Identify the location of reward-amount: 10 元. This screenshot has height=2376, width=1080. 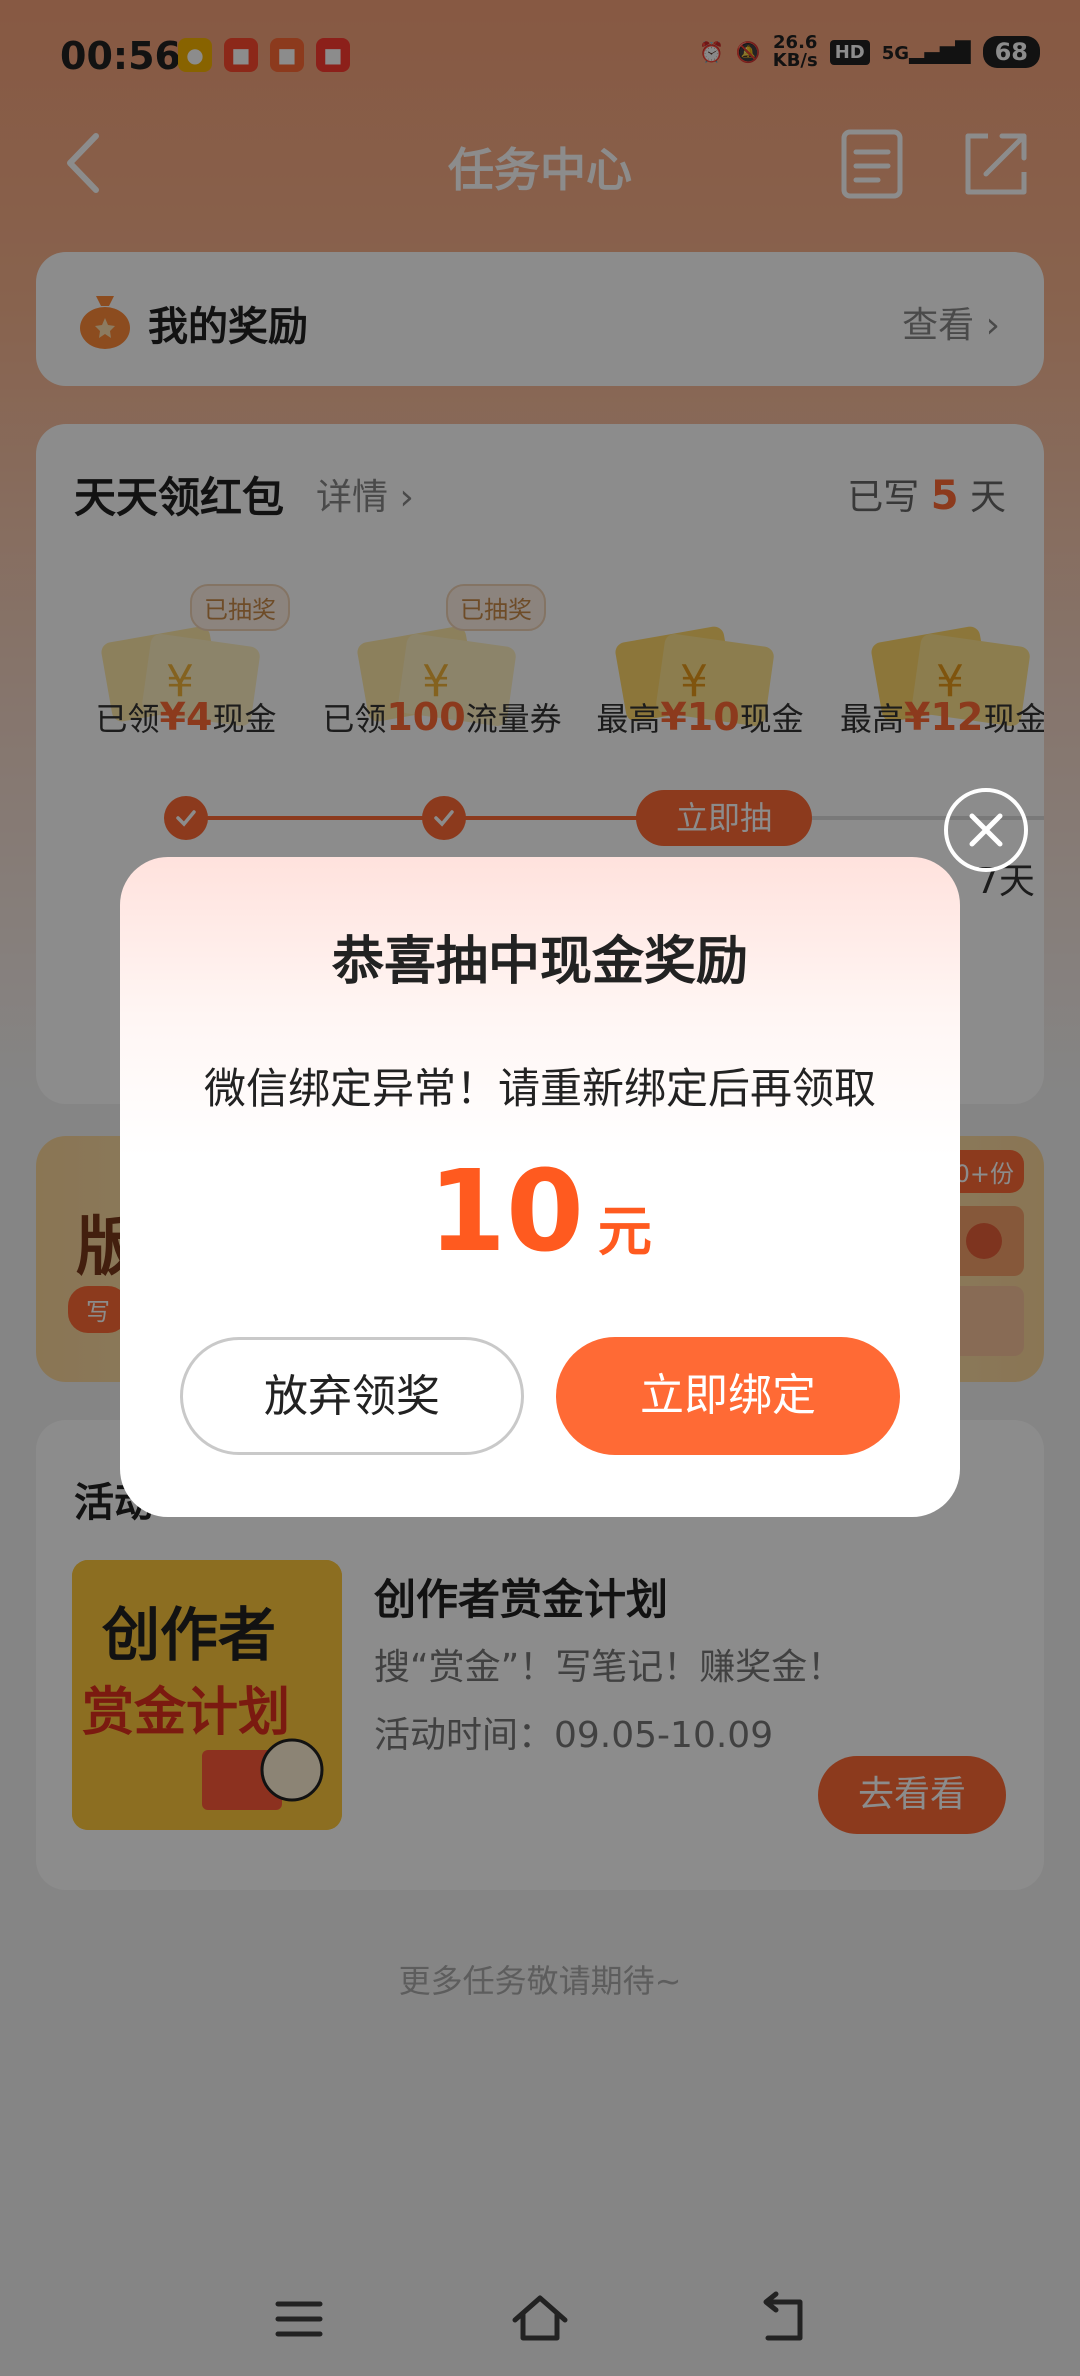
(540, 1212).